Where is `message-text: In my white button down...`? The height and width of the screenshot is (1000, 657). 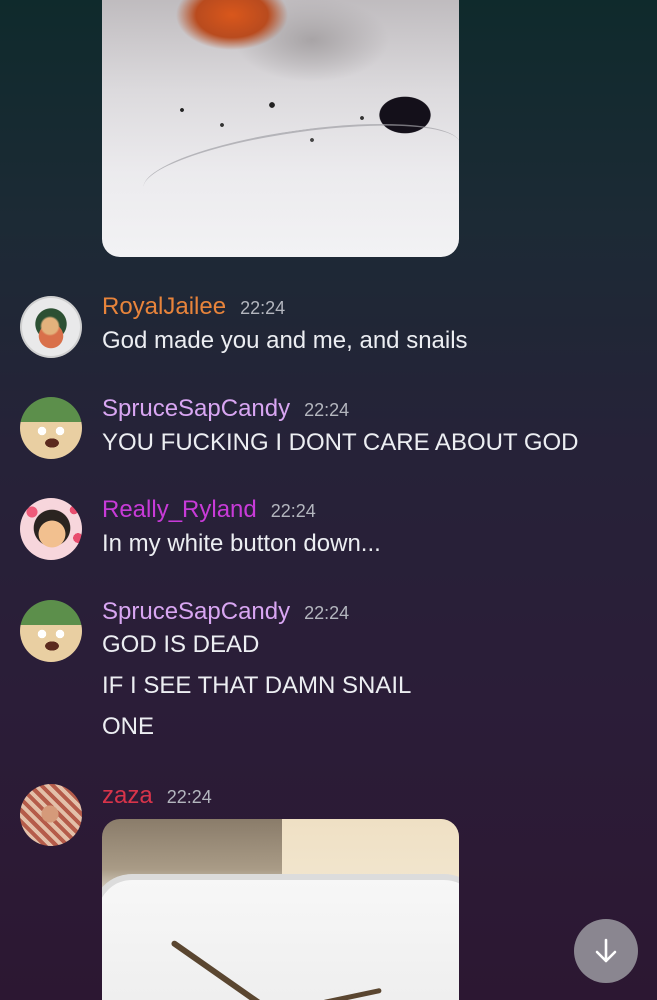
message-text: In my white button down... is located at coordinates (241, 543).